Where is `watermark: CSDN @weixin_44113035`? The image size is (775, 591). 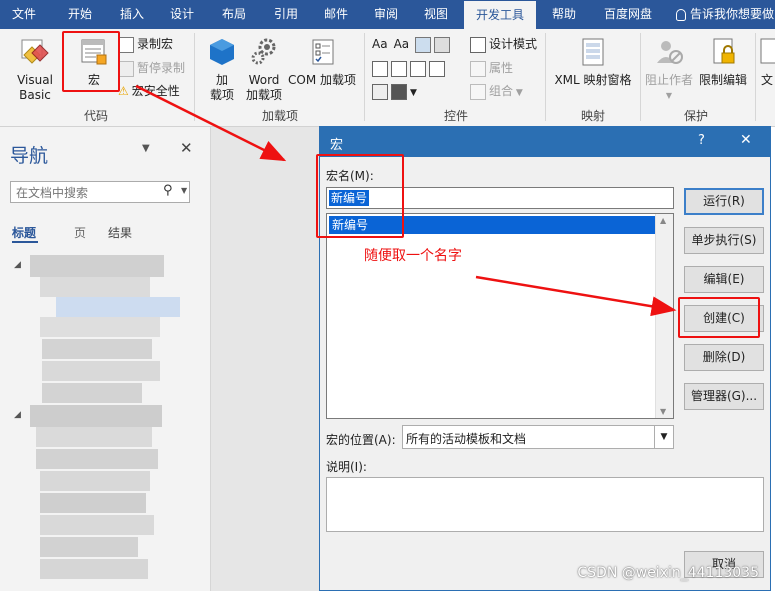
watermark: CSDN @weixin_44113035 is located at coordinates (668, 573).